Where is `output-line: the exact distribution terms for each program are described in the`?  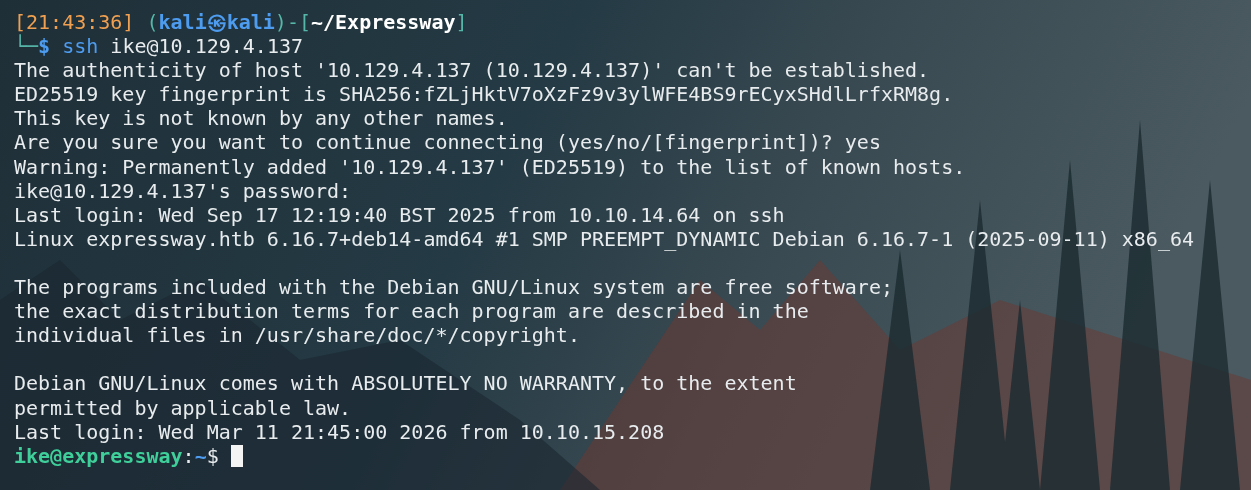 output-line: the exact distribution terms for each program are described in the is located at coordinates (412, 311).